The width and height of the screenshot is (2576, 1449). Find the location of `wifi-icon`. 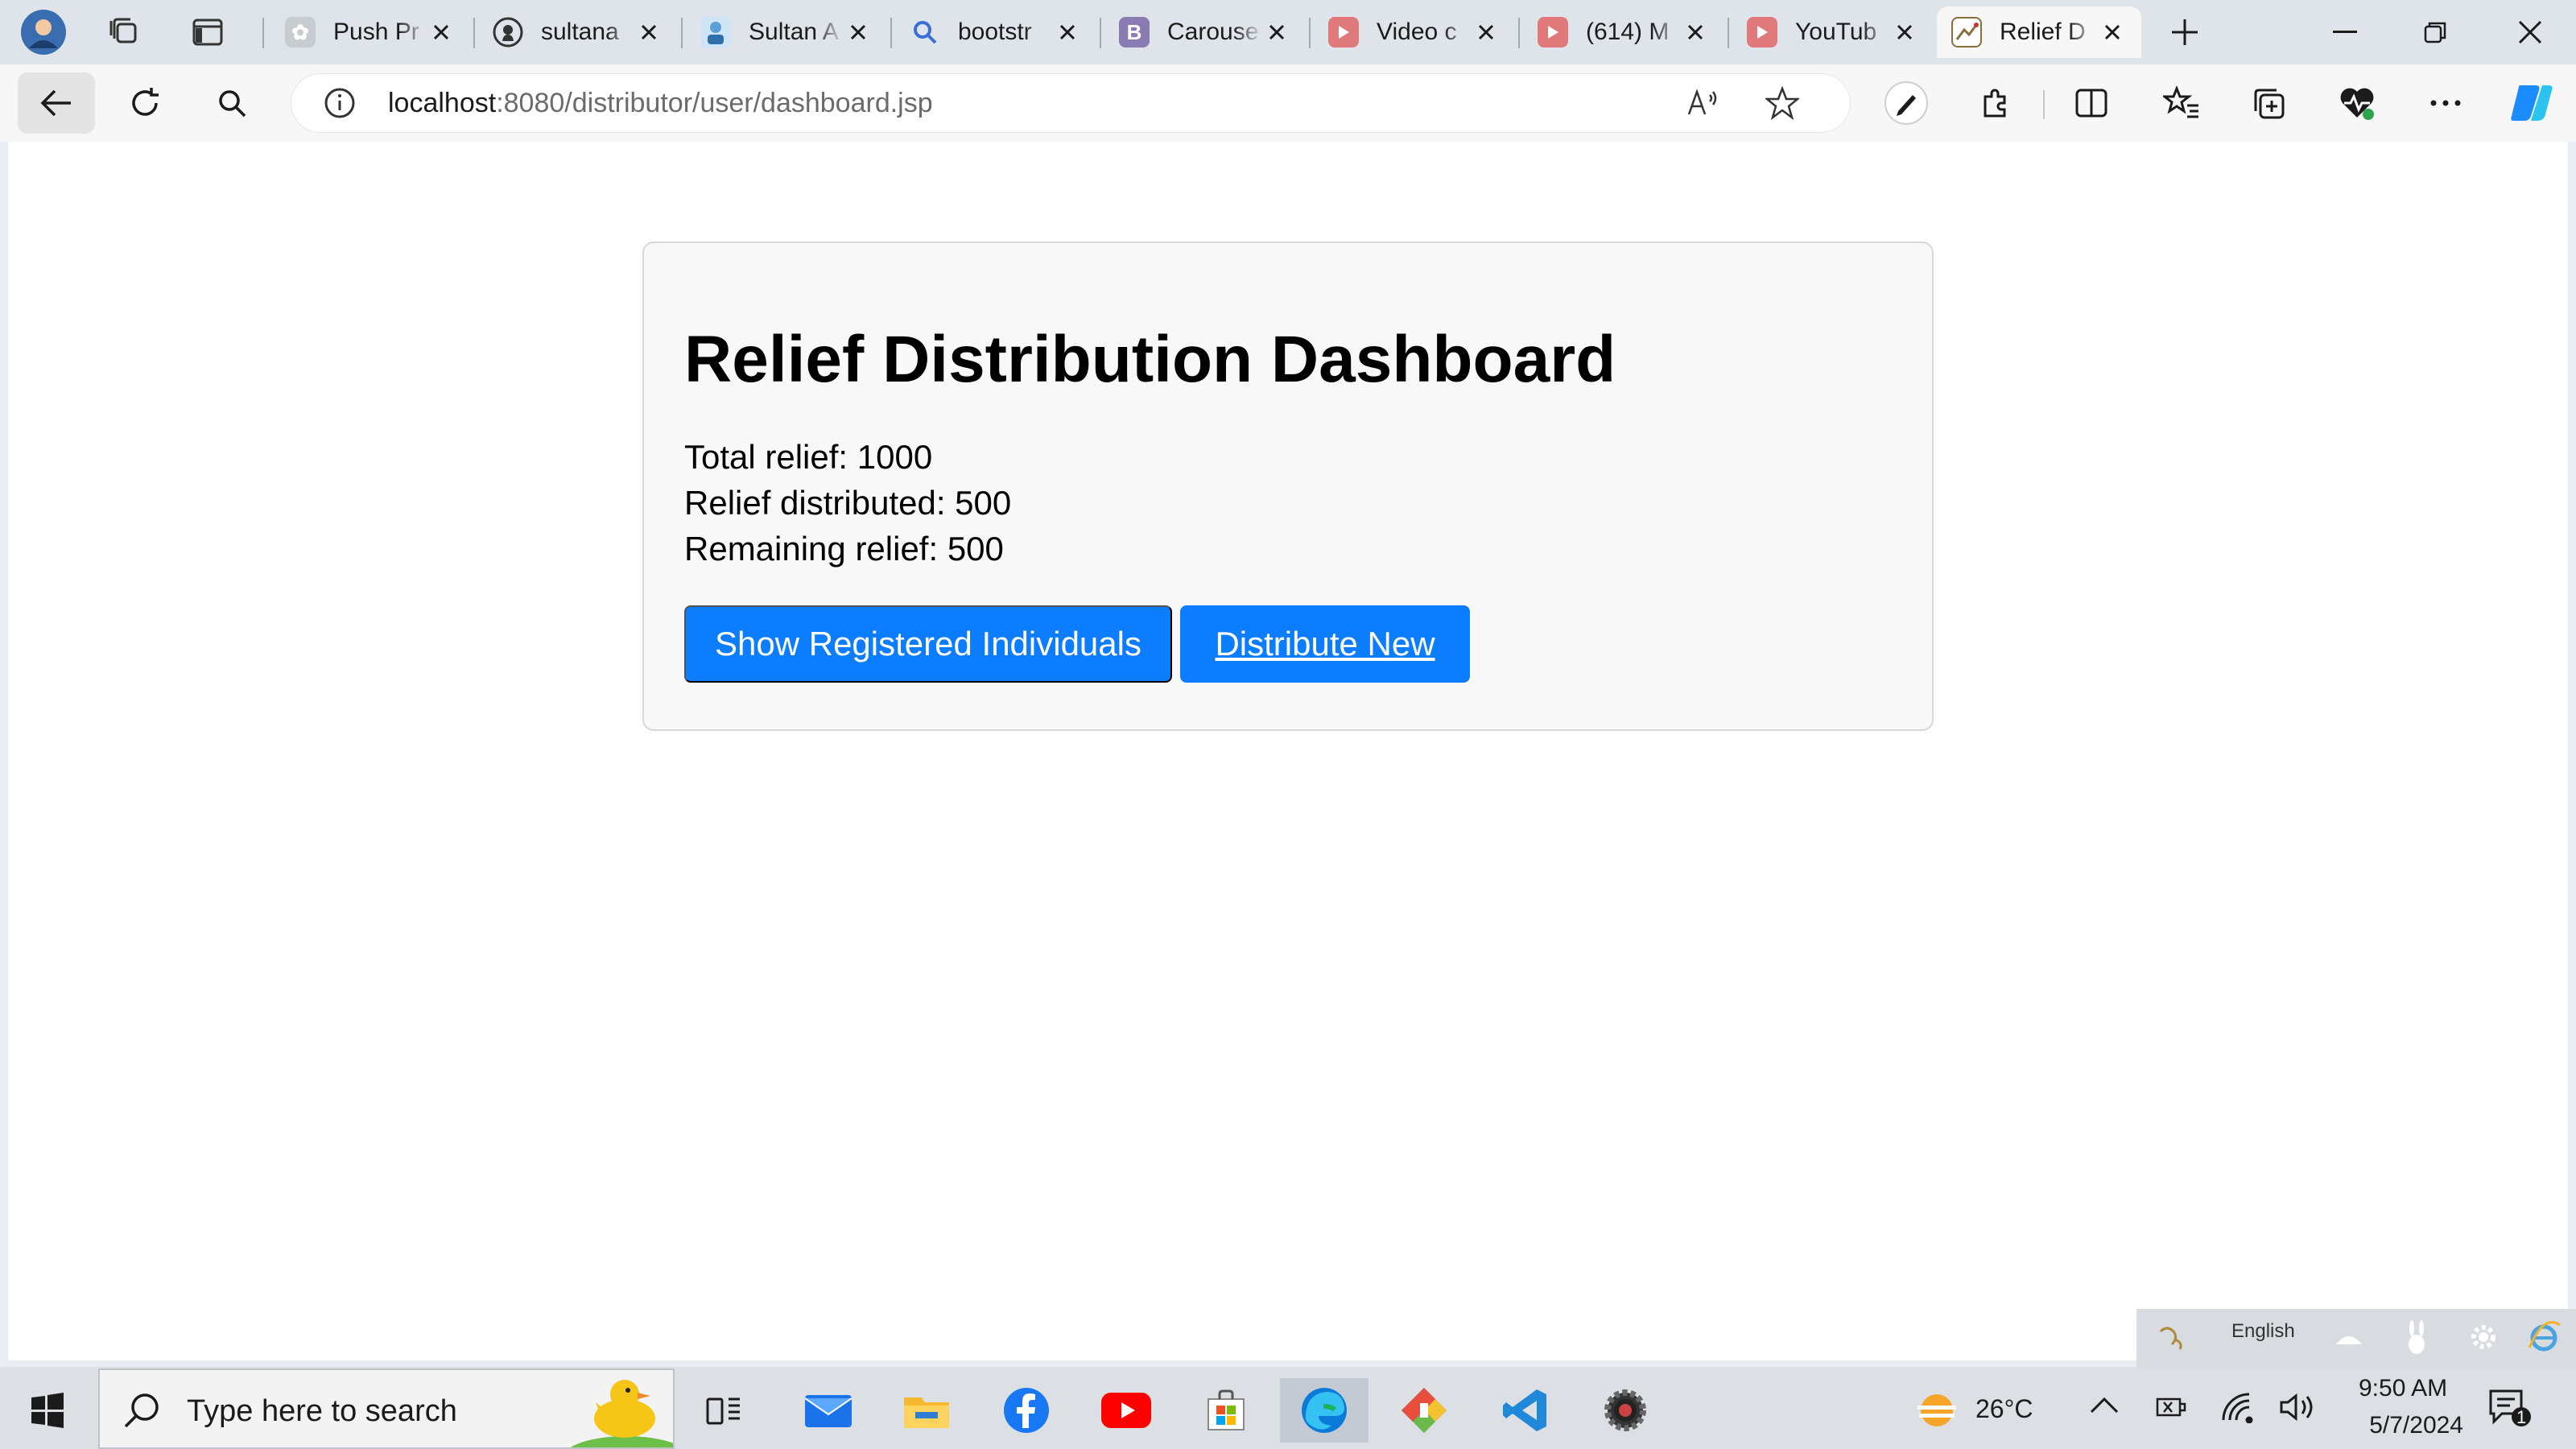

wifi-icon is located at coordinates (2238, 1409).